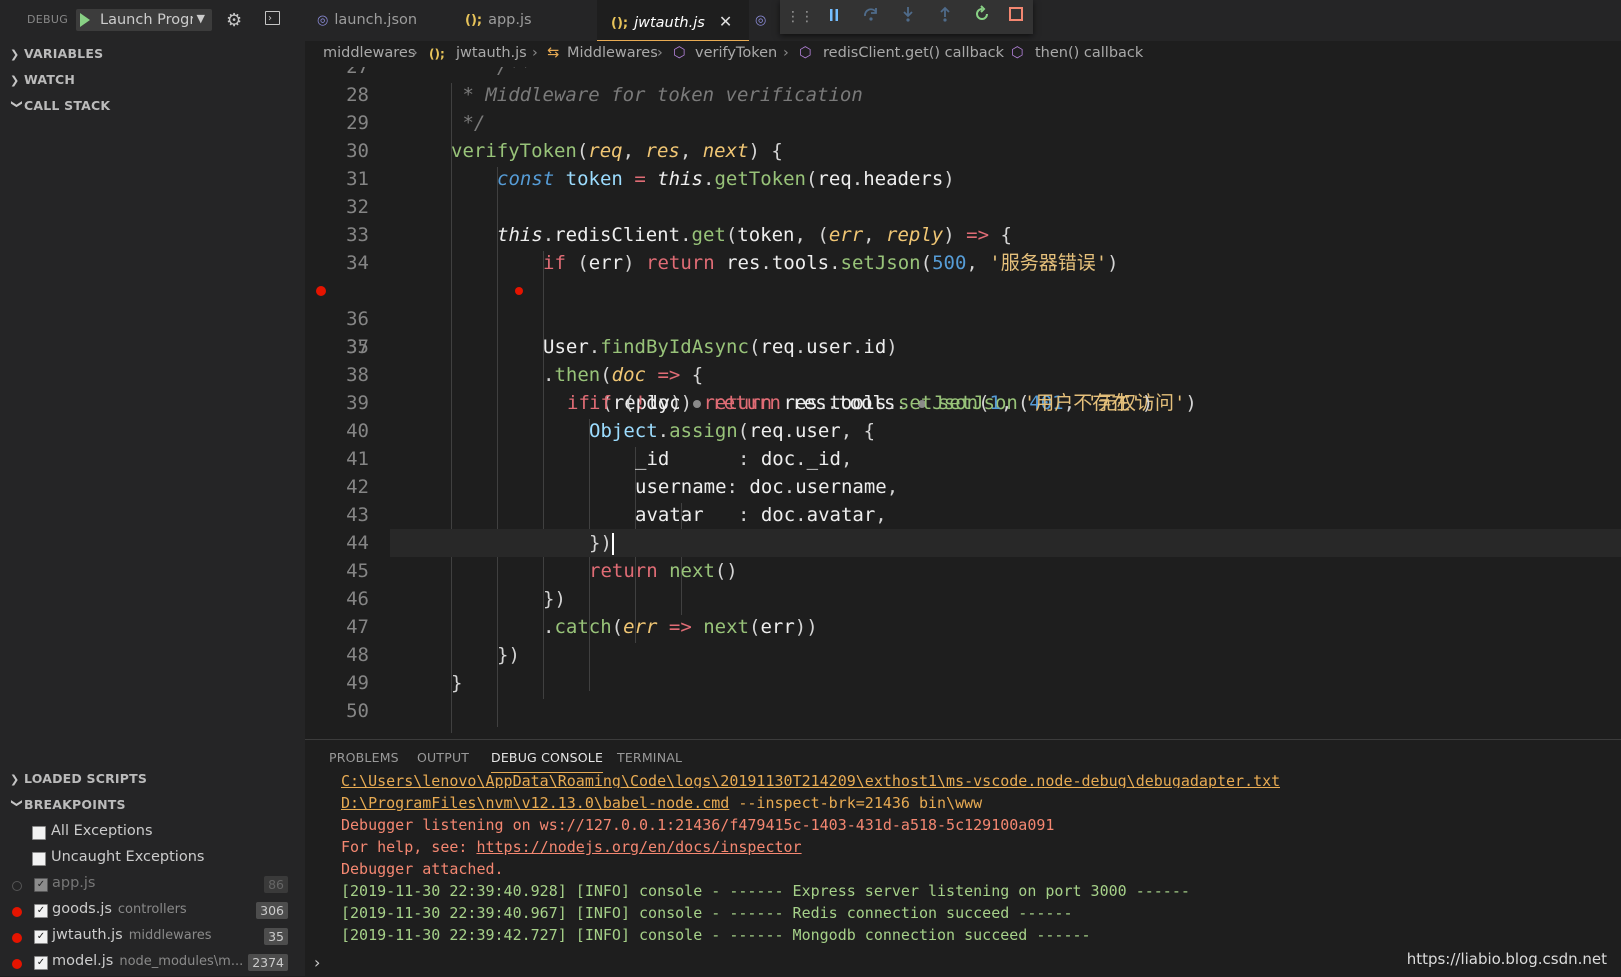 The image size is (1621, 977). Describe the element at coordinates (554, 599) in the screenshot. I see `code-text: })` at that location.